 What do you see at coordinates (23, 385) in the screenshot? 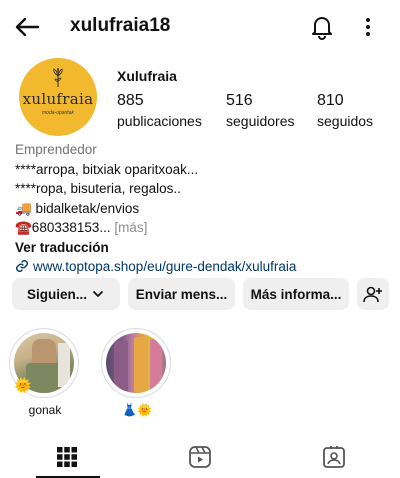
I see `sun-emoji-icon: 🌞` at bounding box center [23, 385].